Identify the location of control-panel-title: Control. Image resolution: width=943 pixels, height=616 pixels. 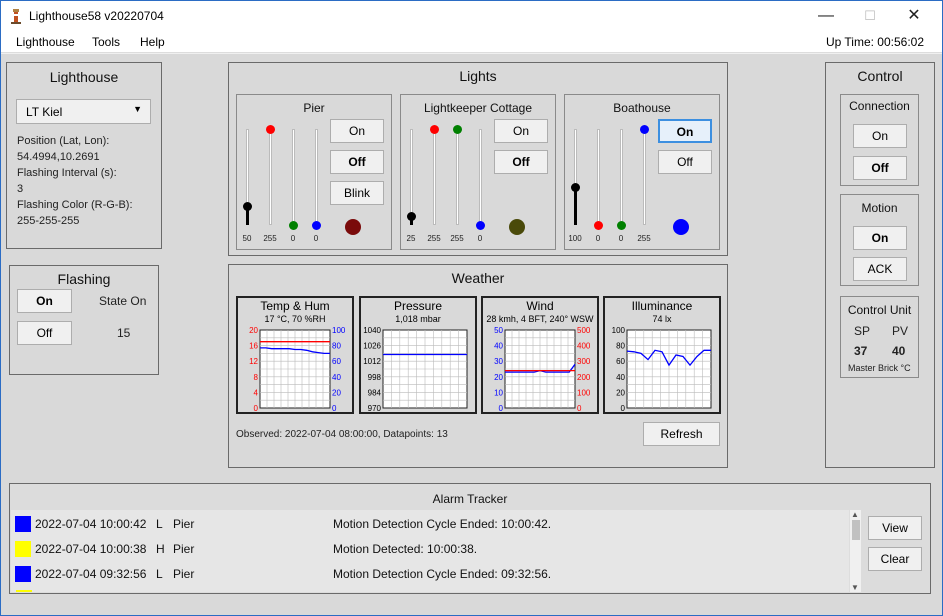
(880, 76).